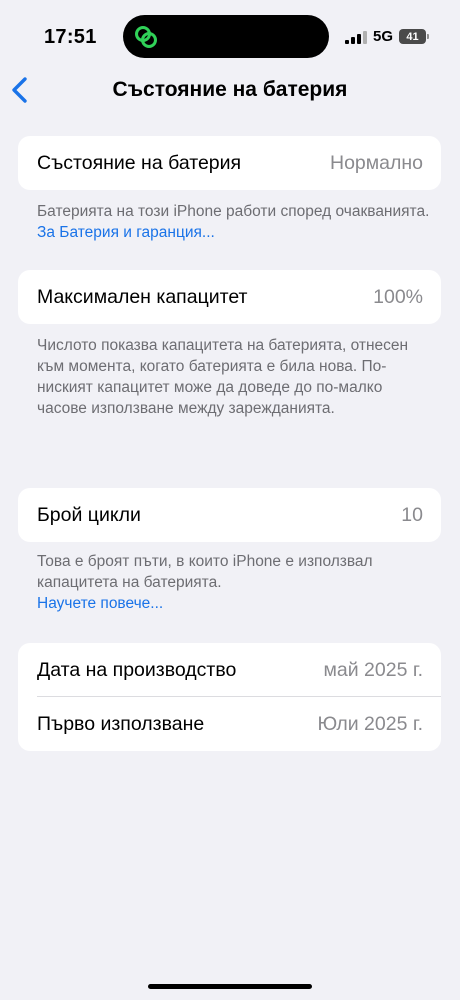 The height and width of the screenshot is (1000, 460). I want to click on manufacture-date-row: Дата на производство май 2025 г., so click(229, 670).